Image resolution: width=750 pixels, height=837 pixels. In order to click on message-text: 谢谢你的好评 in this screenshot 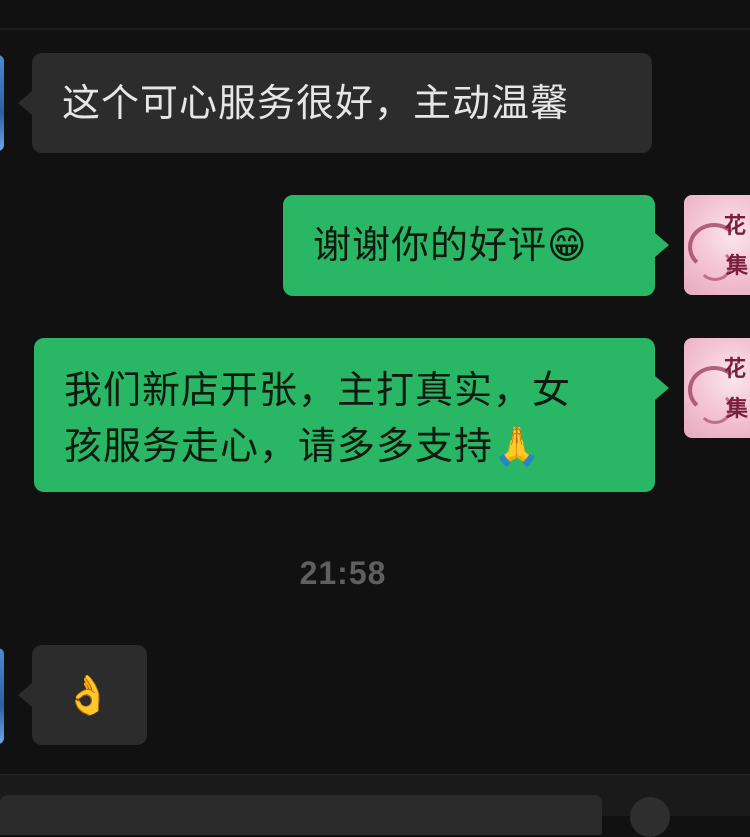, I will do `click(430, 245)`.